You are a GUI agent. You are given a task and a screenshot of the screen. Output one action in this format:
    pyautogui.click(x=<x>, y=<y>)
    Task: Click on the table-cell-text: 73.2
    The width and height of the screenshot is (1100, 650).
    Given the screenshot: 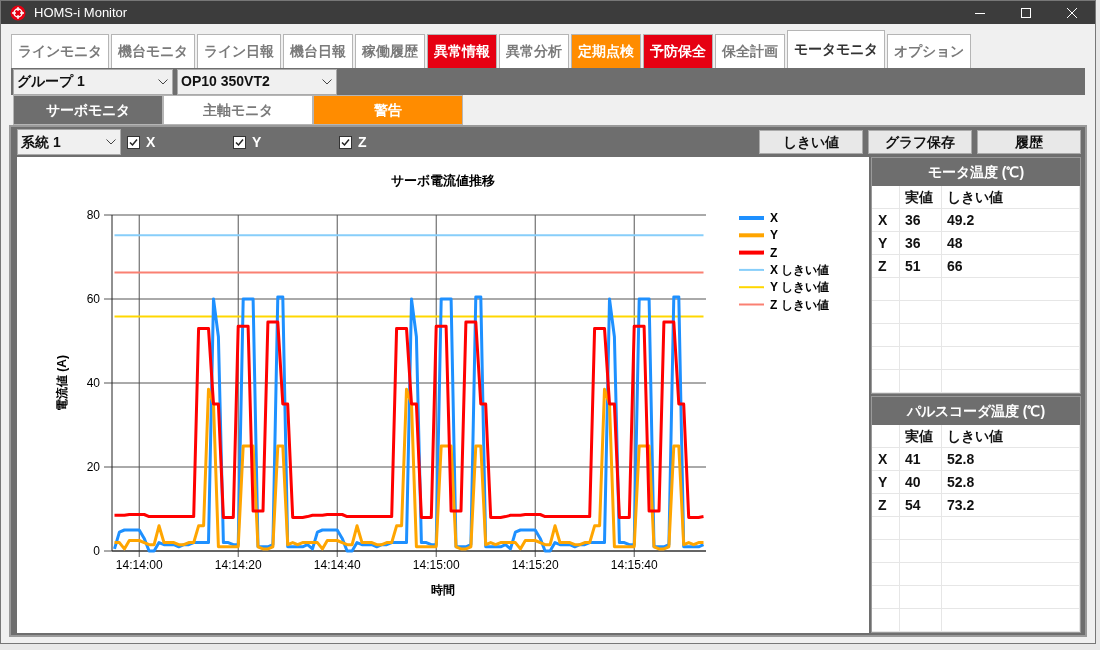 What is the action you would take?
    pyautogui.click(x=961, y=505)
    